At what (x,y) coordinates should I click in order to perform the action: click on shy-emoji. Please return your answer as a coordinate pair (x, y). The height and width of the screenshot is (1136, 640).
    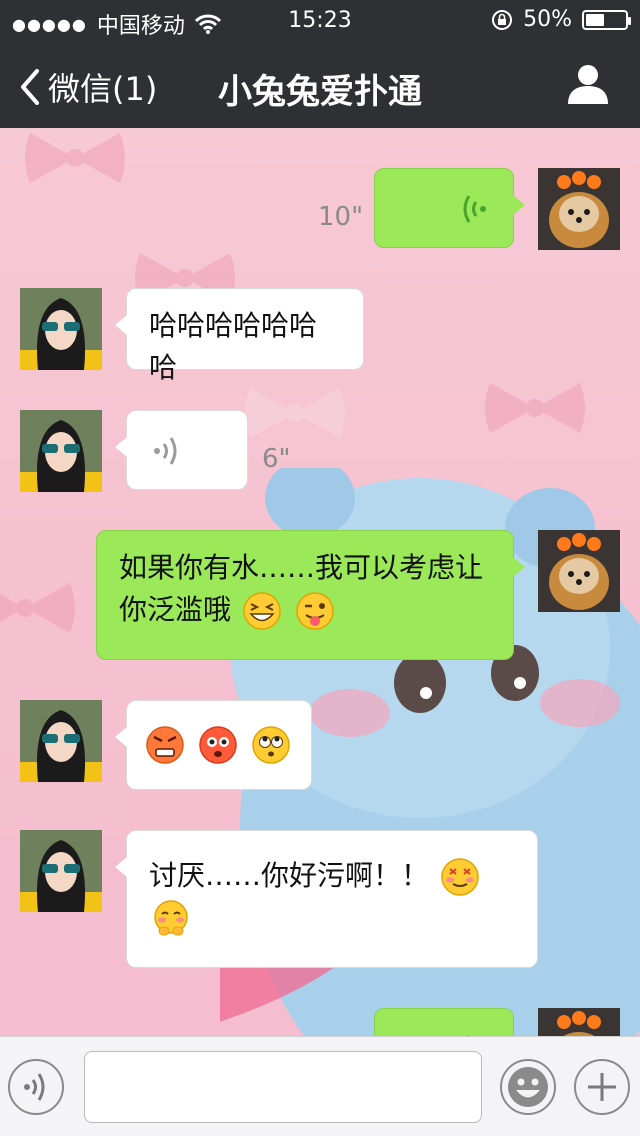
    Looking at the image, I should click on (171, 918).